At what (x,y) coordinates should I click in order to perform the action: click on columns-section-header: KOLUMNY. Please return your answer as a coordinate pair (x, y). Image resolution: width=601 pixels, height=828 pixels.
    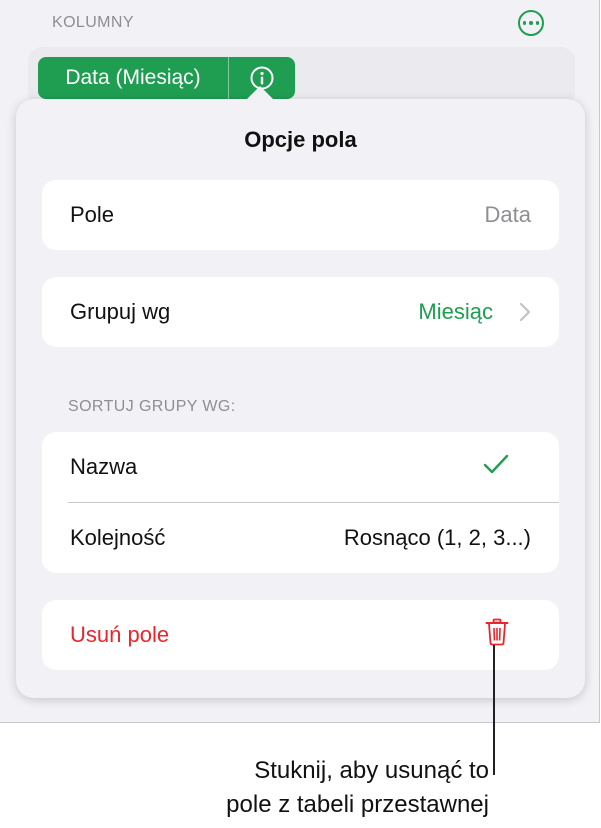
    Looking at the image, I should click on (93, 22).